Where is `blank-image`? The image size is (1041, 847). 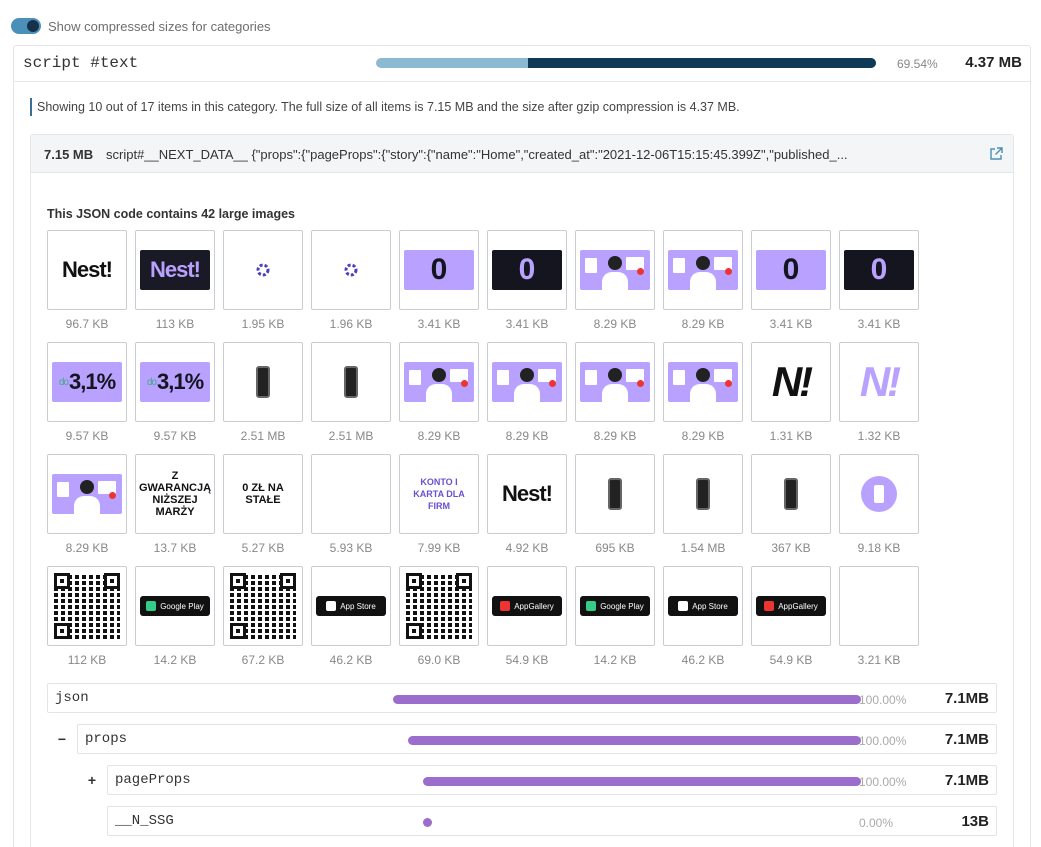
blank-image is located at coordinates (351, 494).